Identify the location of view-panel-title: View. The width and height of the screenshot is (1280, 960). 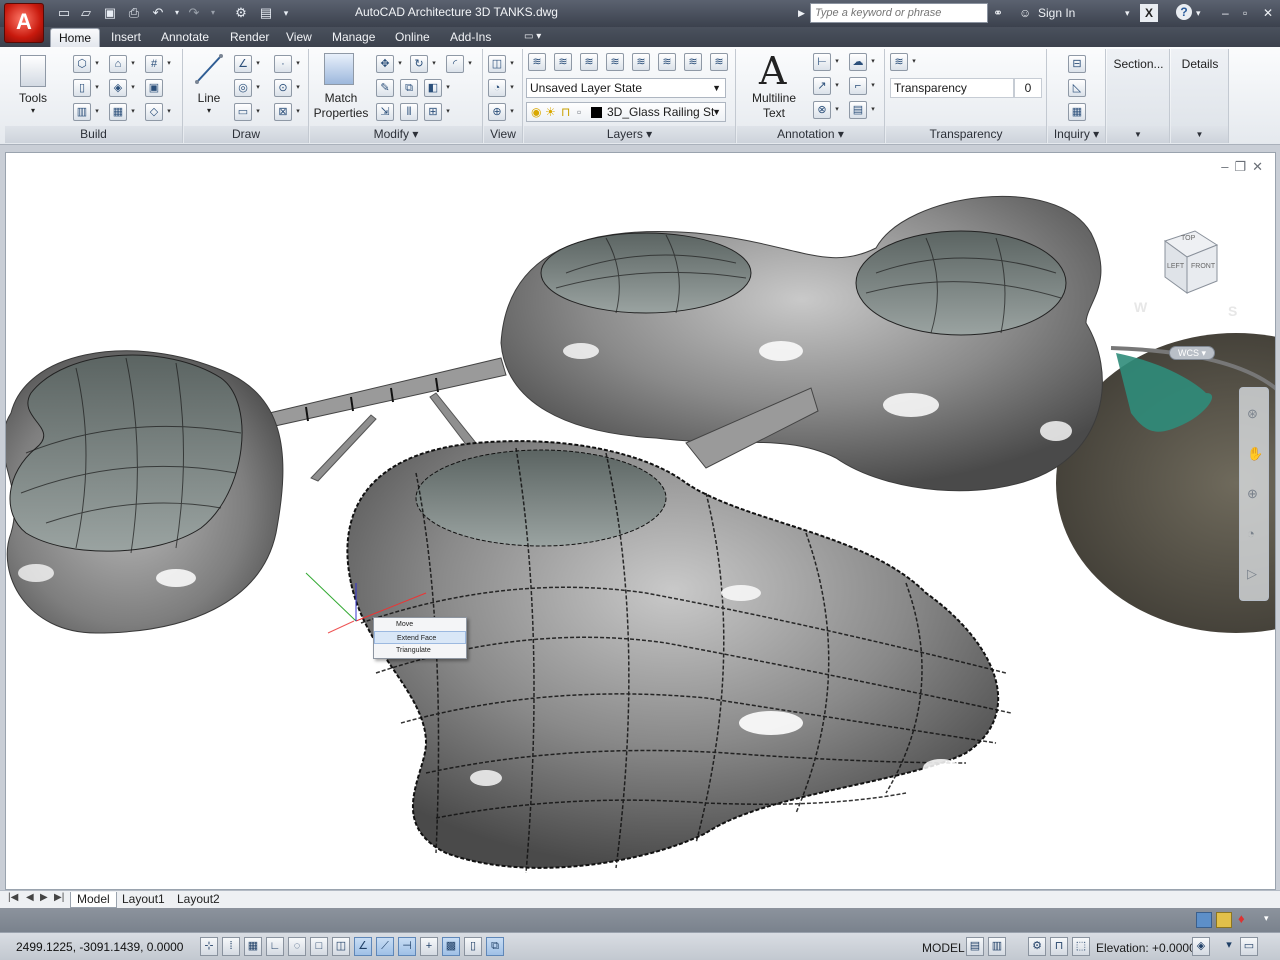
(503, 134).